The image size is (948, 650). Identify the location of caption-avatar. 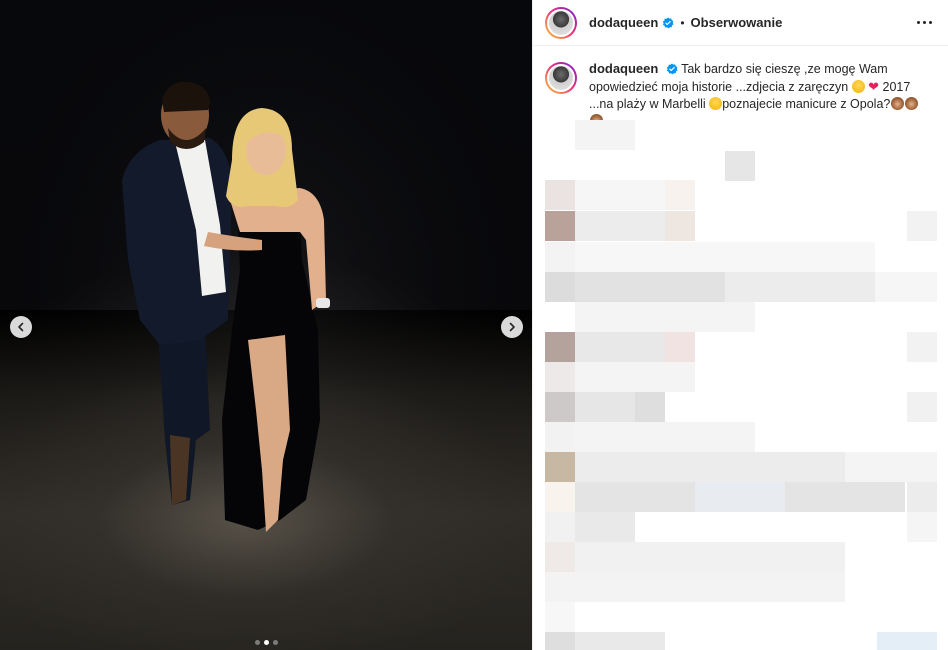
(561, 78).